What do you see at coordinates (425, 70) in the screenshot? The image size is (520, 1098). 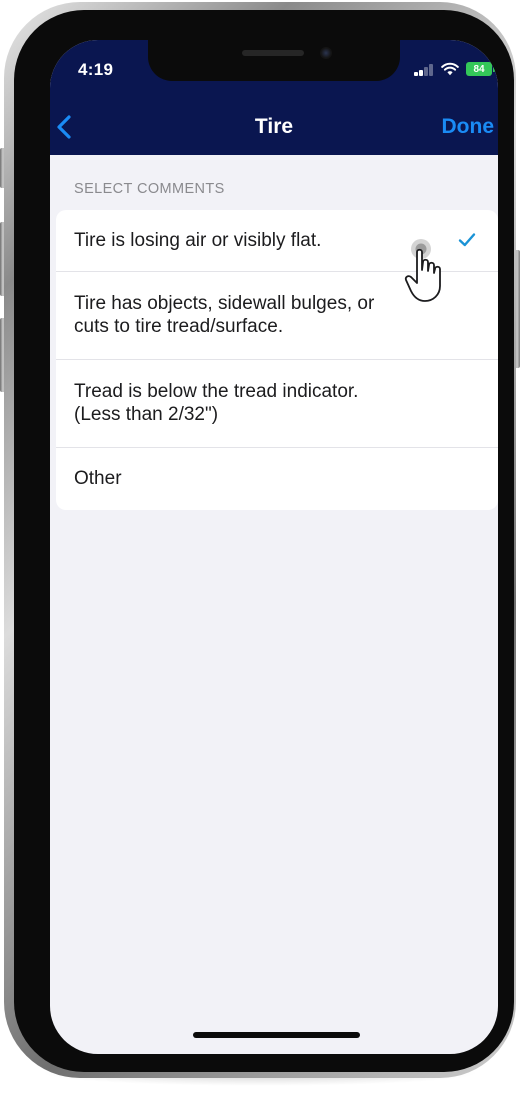 I see `cellular-signal-icon` at bounding box center [425, 70].